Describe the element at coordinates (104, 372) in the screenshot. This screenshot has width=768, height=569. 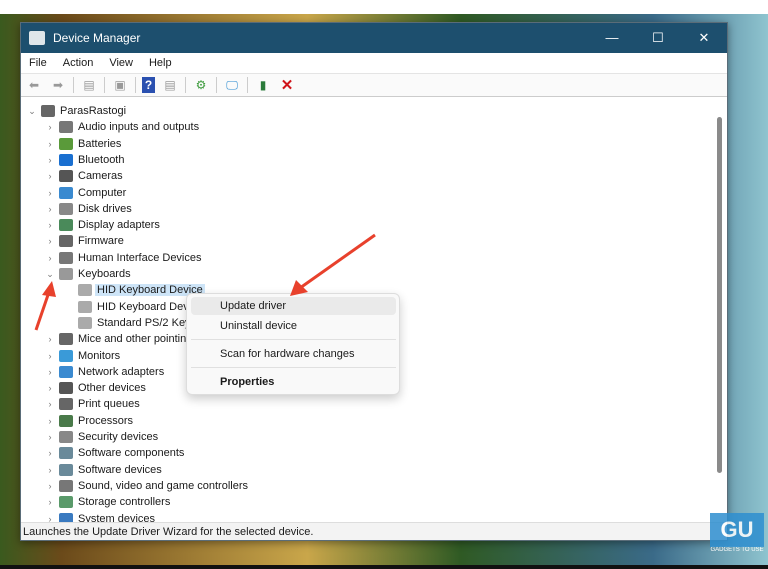
I see `tree-category: › Network adapters` at that location.